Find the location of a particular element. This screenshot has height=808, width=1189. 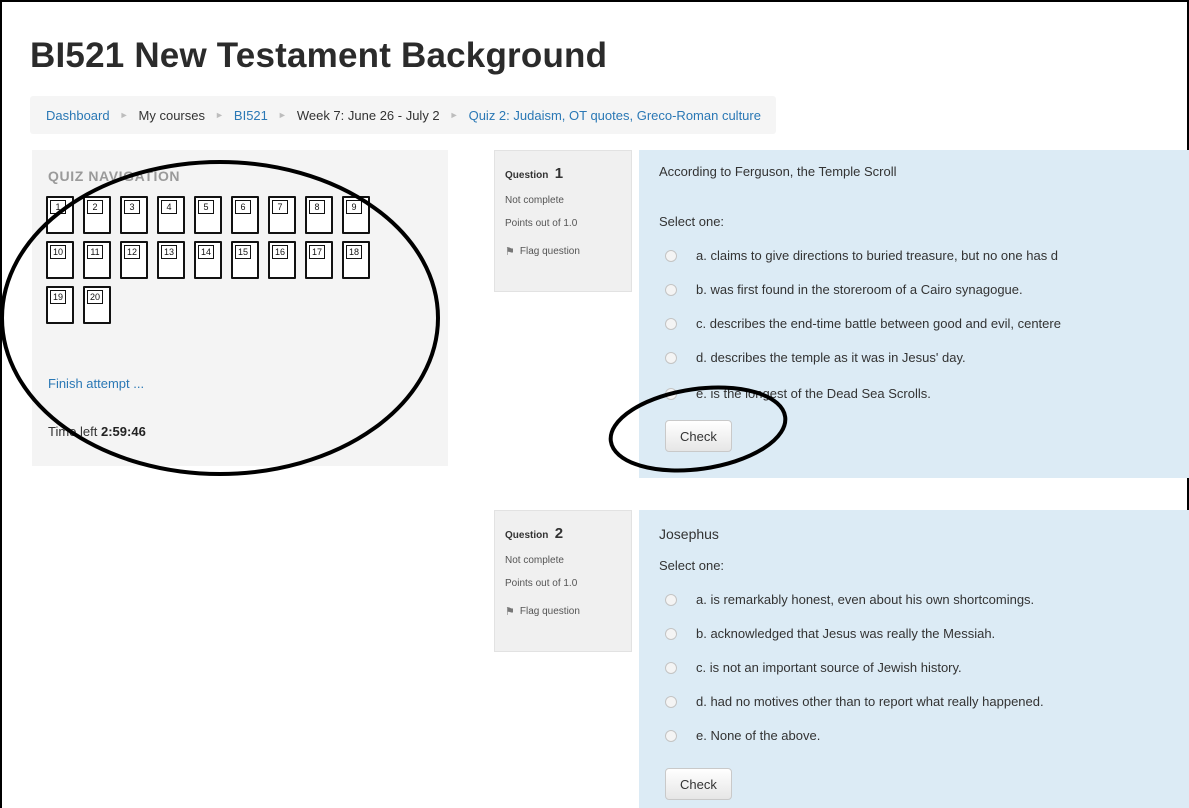

question-nav-number: 11 is located at coordinates (95, 252).